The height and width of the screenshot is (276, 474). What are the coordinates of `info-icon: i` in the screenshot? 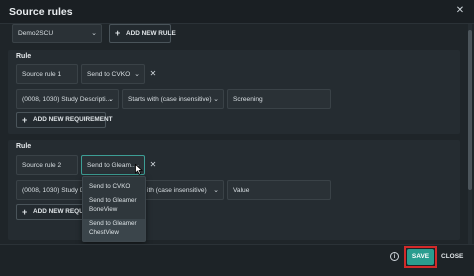 It's located at (394, 256).